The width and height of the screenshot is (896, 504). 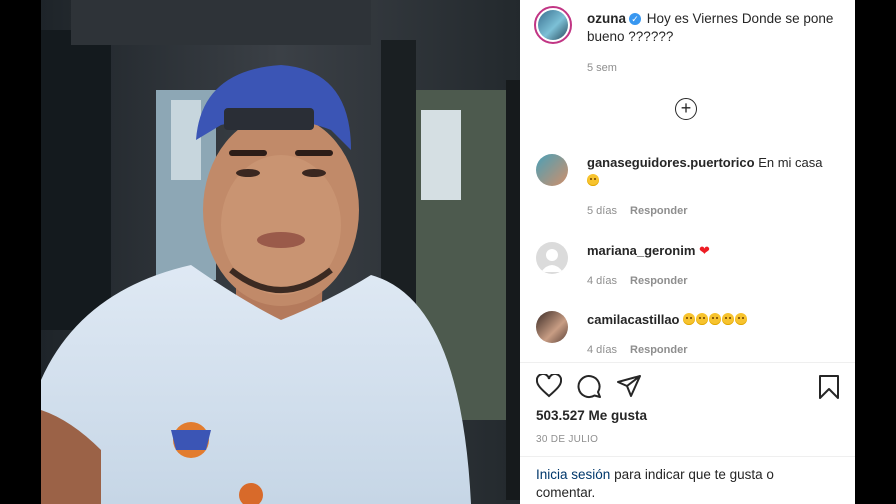 I want to click on like-count: 503.527 Me gusta, so click(x=591, y=415).